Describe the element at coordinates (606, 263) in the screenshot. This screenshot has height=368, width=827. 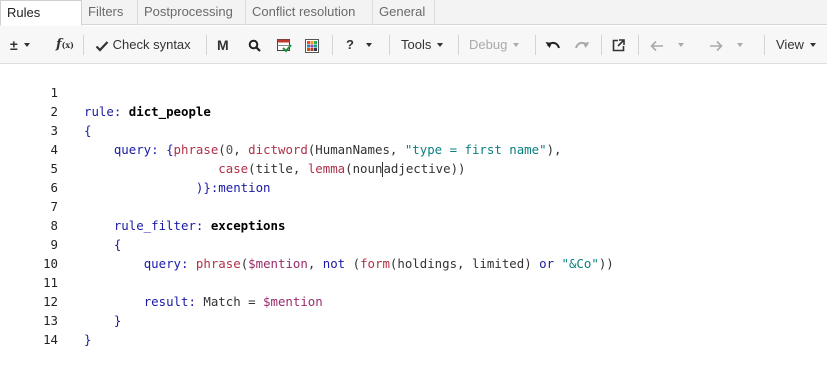
I see `code-text: ))` at that location.